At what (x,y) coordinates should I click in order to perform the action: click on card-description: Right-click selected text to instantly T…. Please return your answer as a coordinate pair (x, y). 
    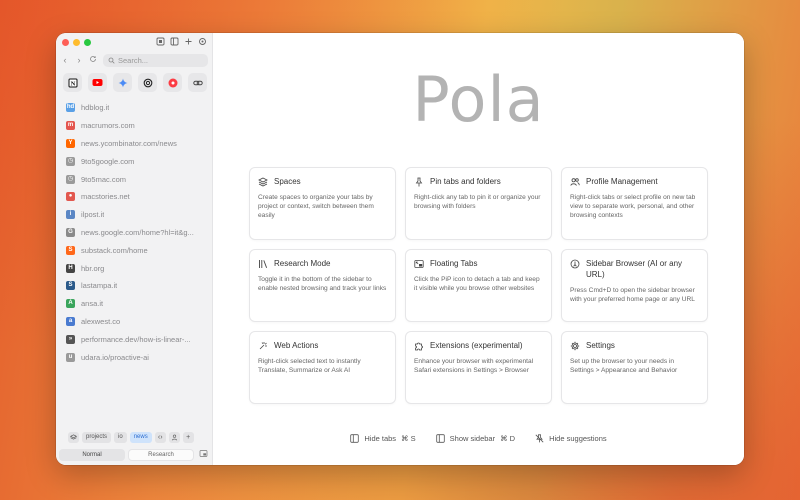
    Looking at the image, I should click on (309, 366).